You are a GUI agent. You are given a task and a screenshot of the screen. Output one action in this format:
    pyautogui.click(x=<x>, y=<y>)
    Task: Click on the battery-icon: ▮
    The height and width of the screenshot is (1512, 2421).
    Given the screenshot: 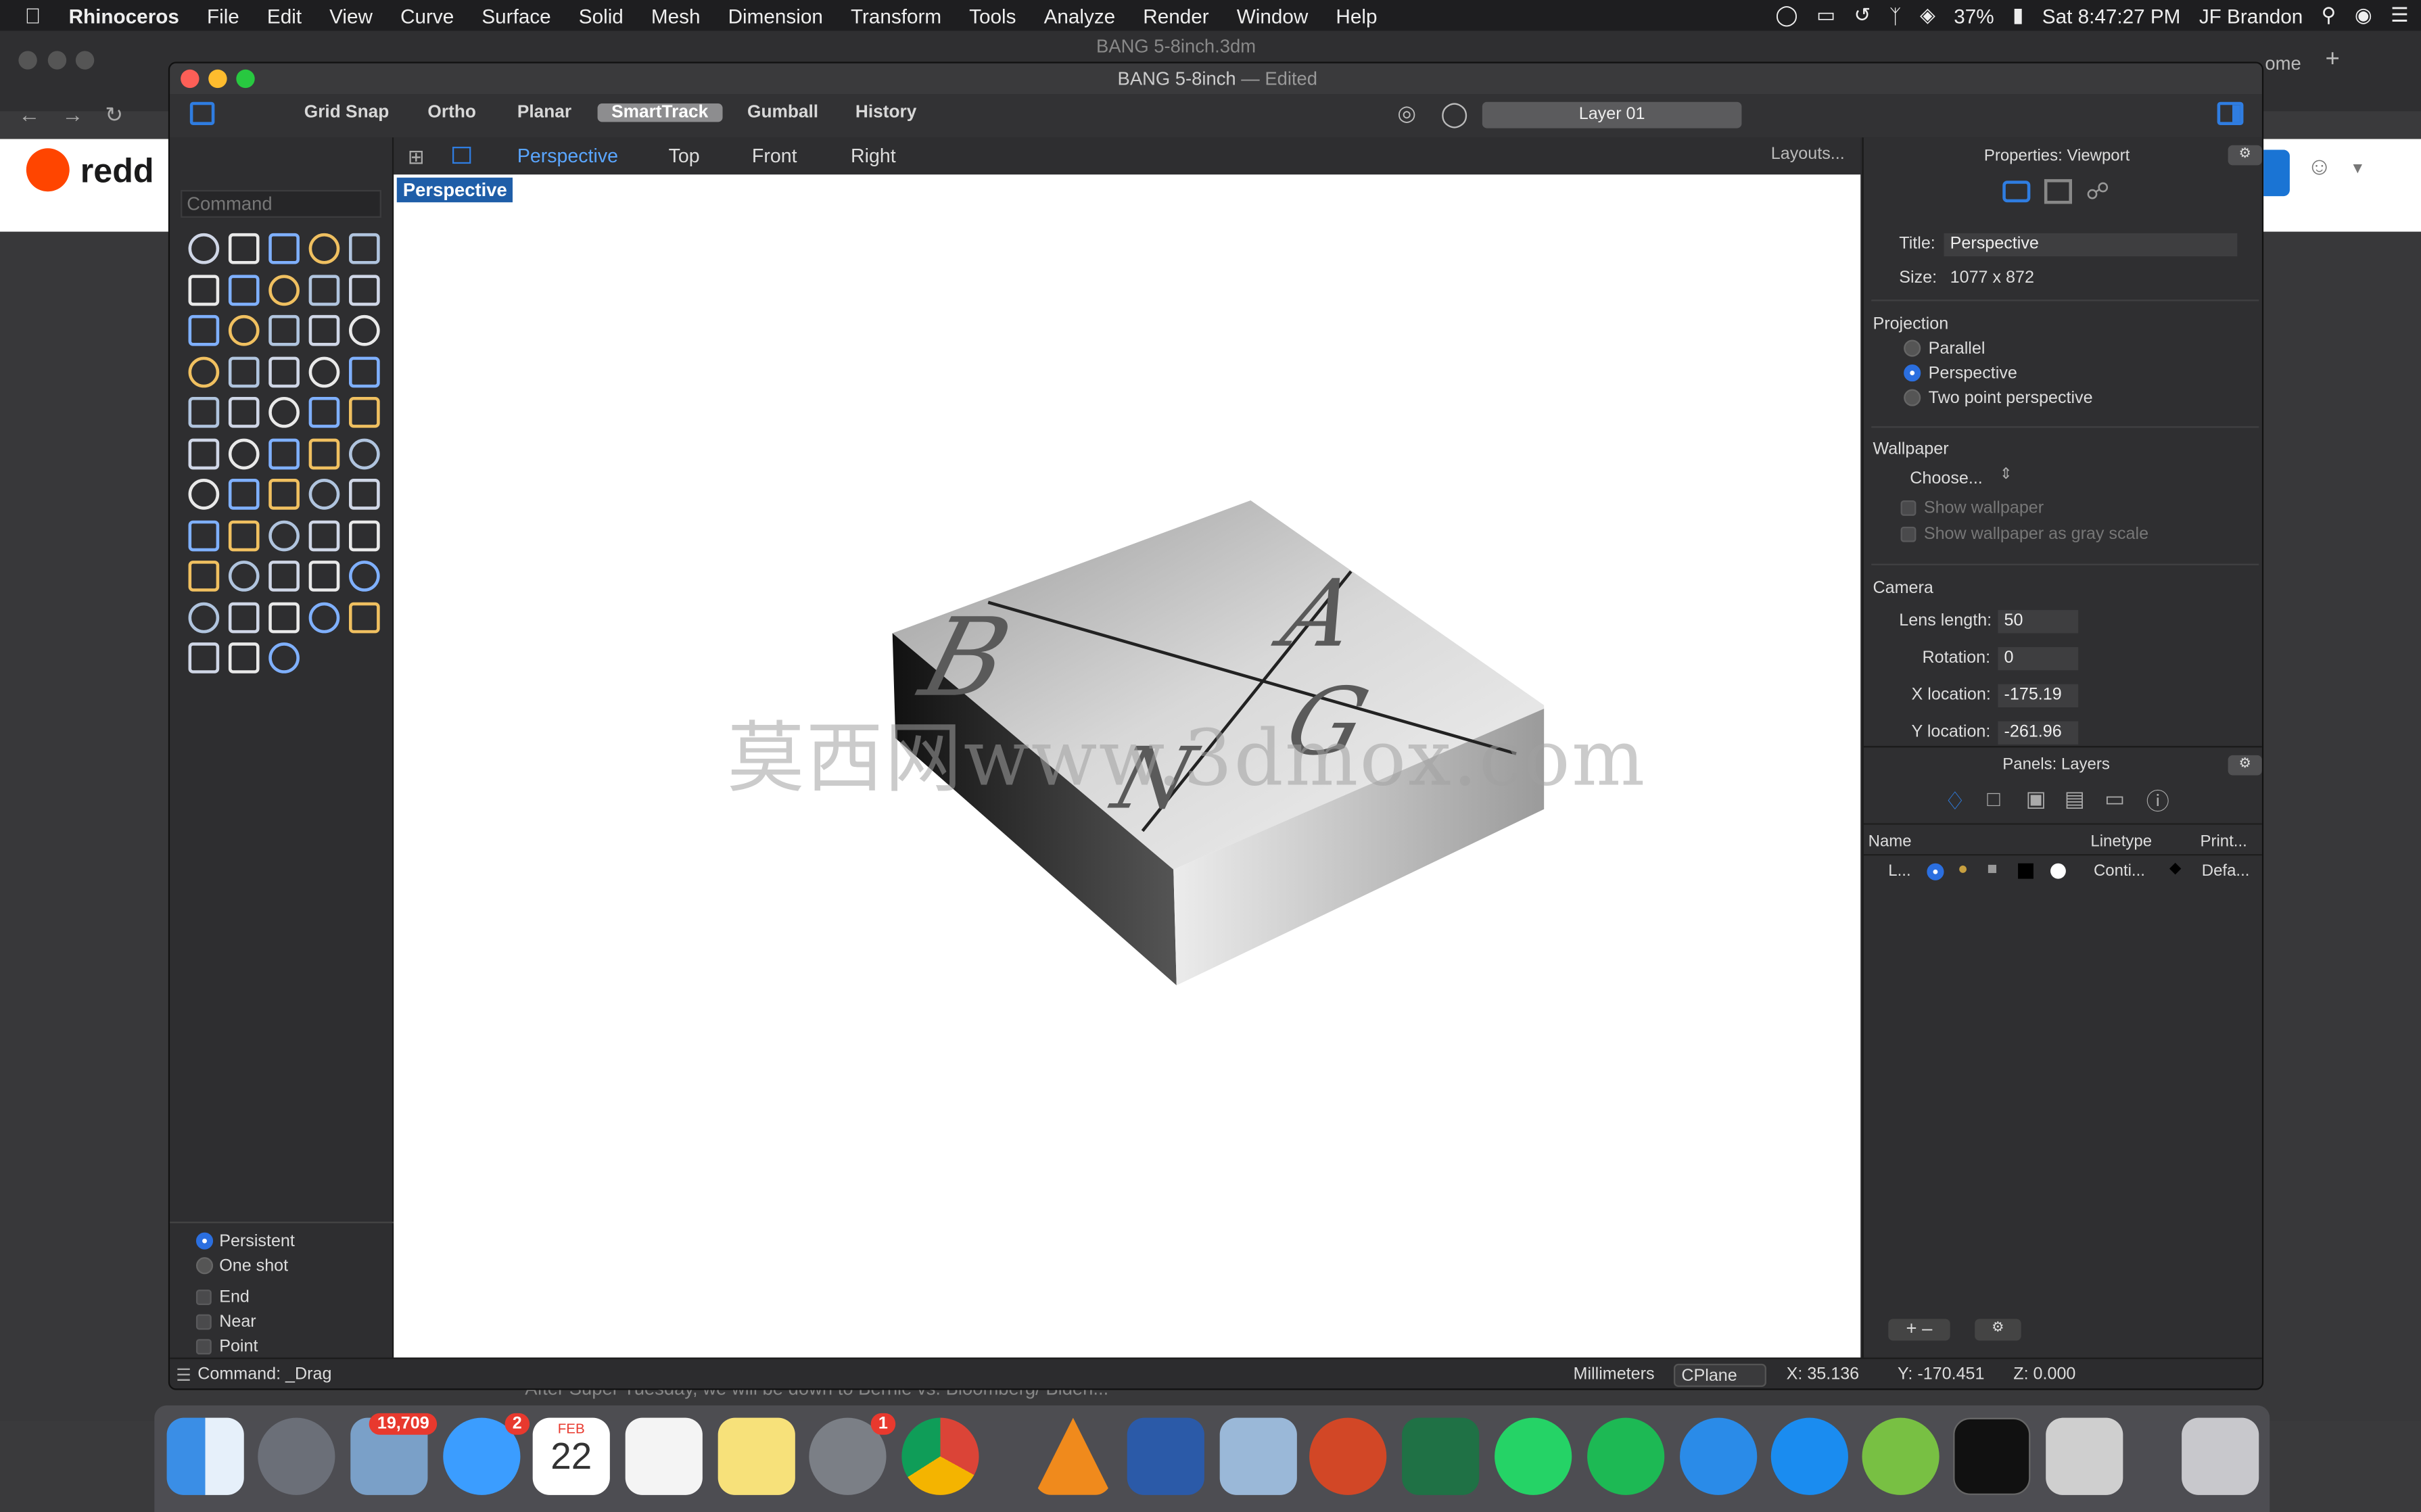 What is the action you would take?
    pyautogui.click(x=2018, y=15)
    